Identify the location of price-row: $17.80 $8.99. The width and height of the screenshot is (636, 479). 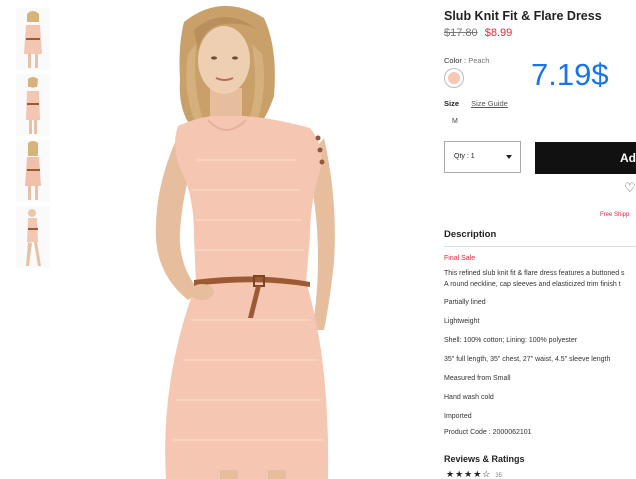
(478, 33).